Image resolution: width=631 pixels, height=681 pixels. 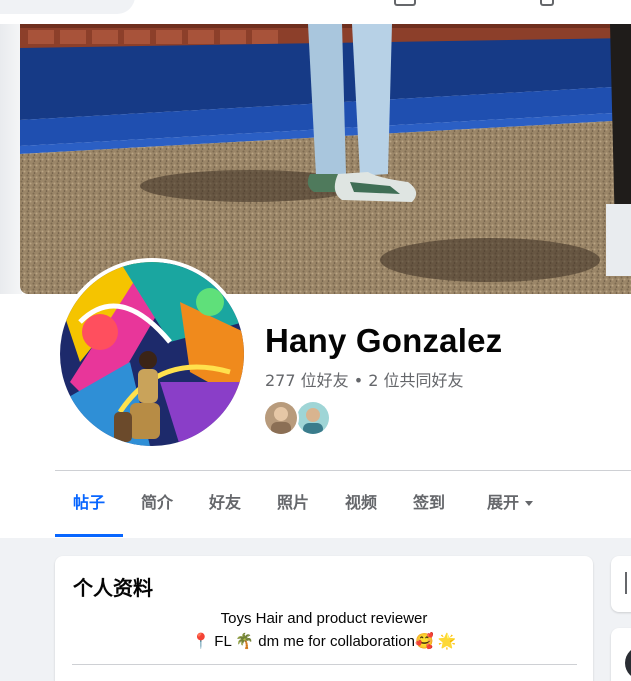 I want to click on profile-name: Hany Gonzalez, so click(x=384, y=340).